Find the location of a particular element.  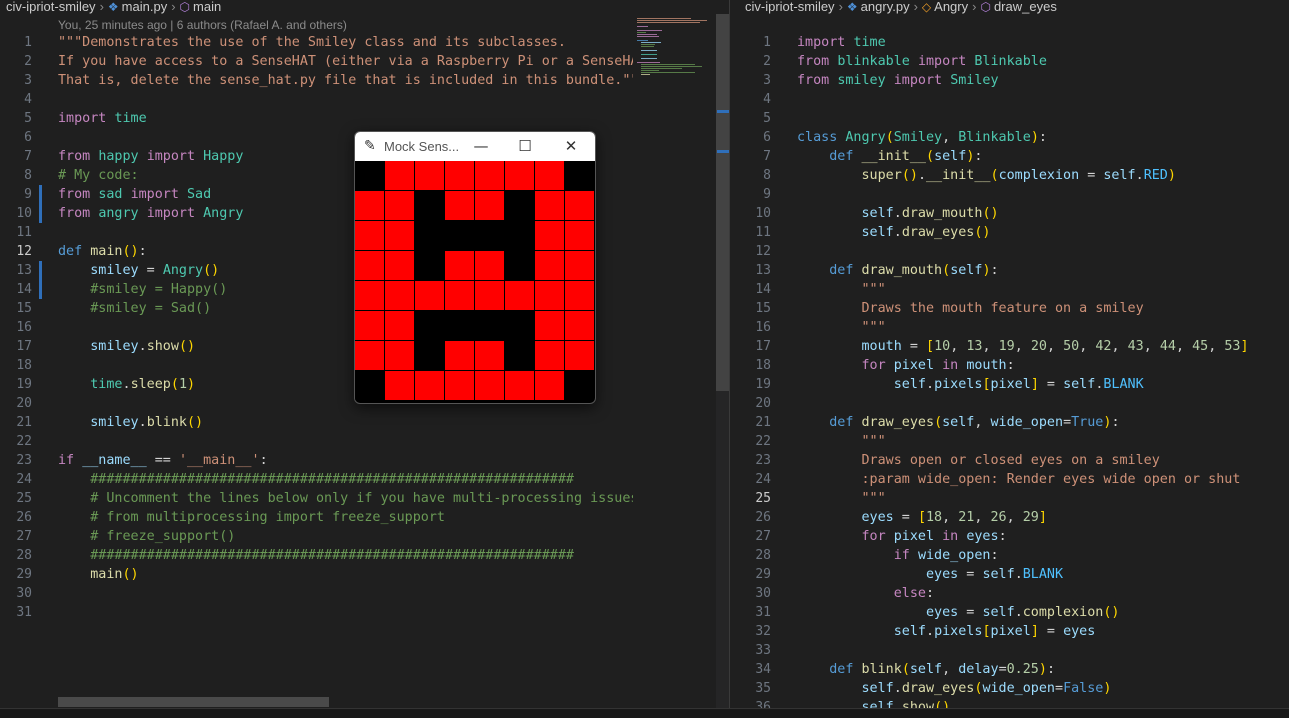

minimize-button: — is located at coordinates (481, 146).